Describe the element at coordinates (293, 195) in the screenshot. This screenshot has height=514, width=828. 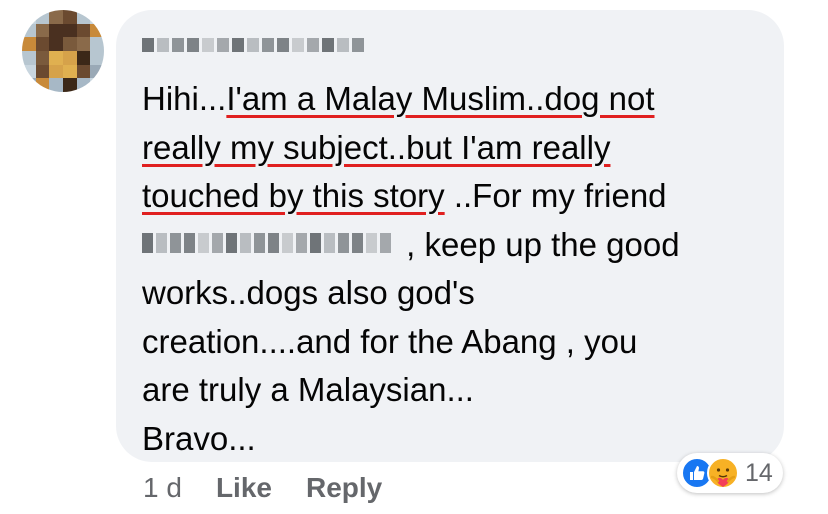
I see `underlined-text-segment: touched by this story` at that location.